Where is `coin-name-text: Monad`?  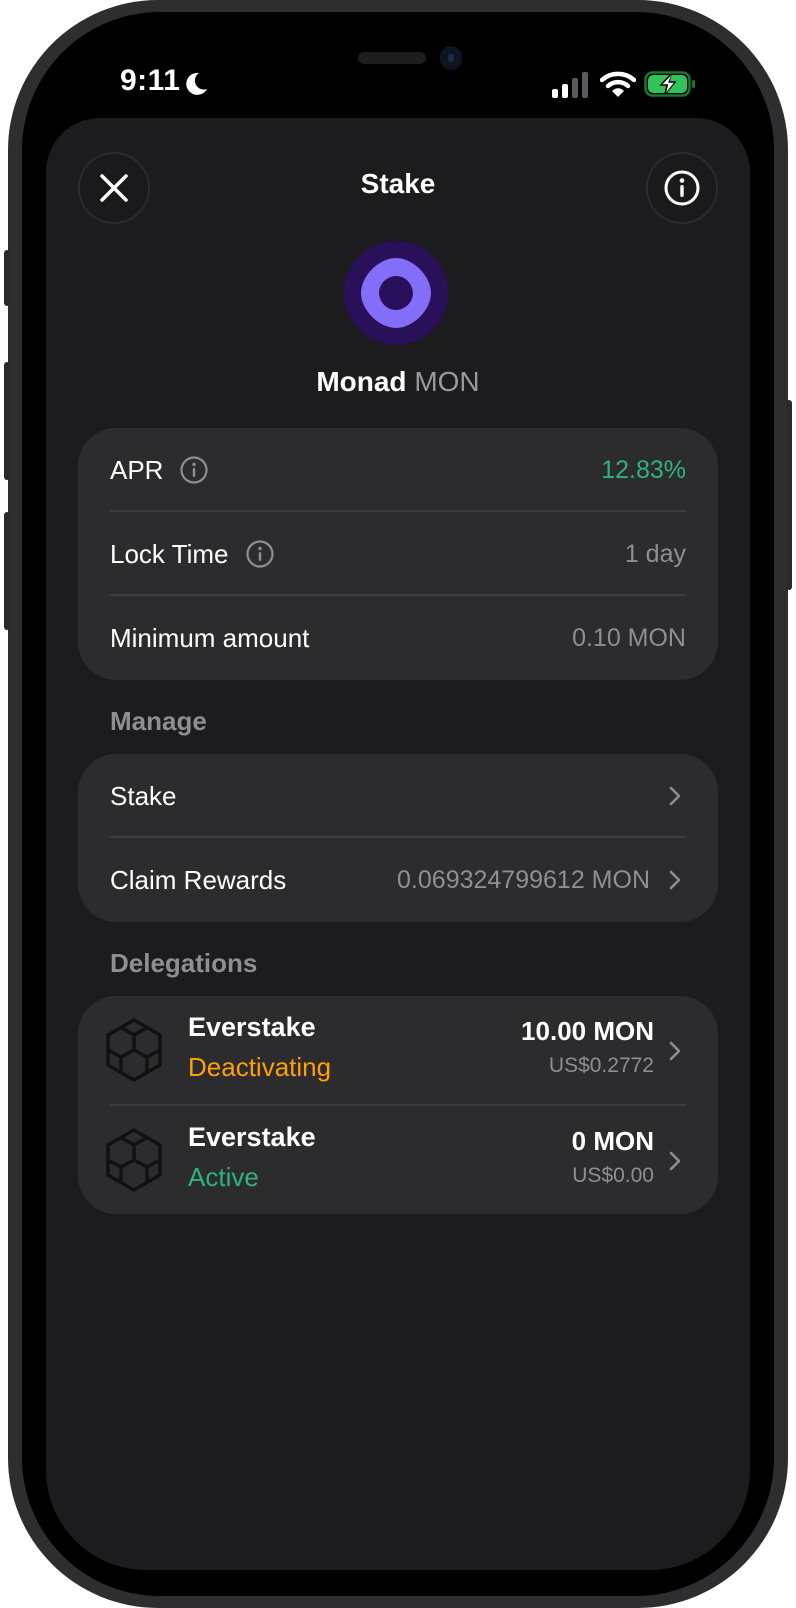 coin-name-text: Monad is located at coordinates (361, 381).